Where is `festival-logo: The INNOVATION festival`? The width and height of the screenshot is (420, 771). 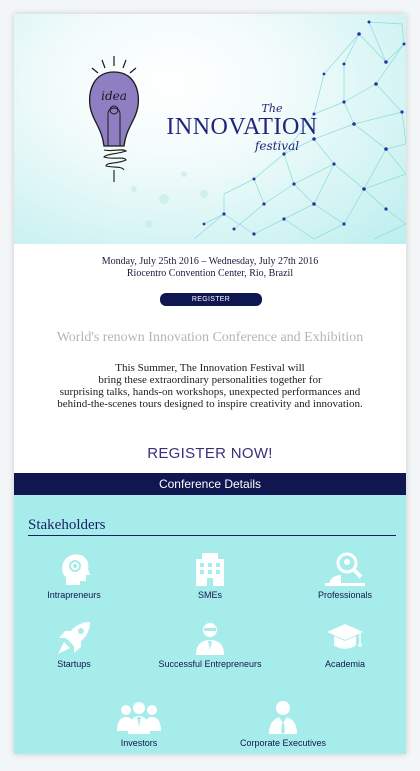 festival-logo: The INNOVATION festival is located at coordinates (242, 127).